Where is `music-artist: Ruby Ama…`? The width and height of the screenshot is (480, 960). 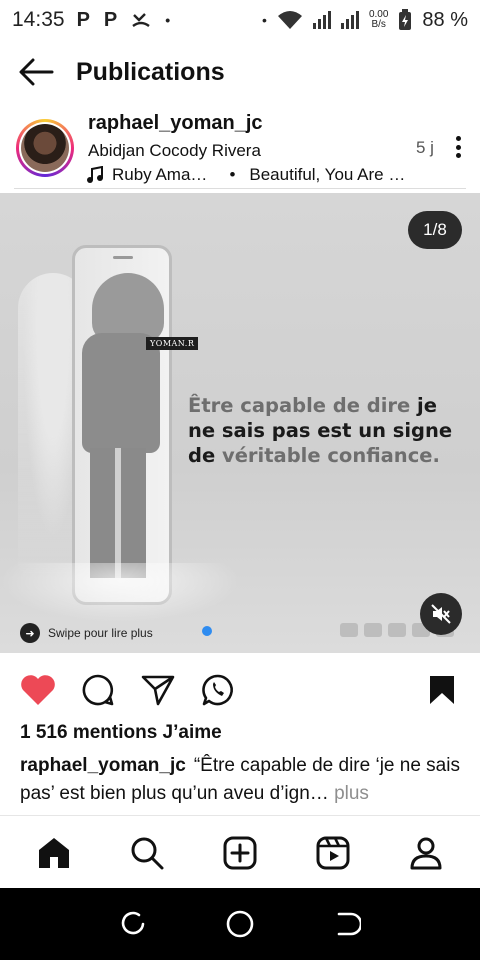 music-artist: Ruby Ama… is located at coordinates (160, 174).